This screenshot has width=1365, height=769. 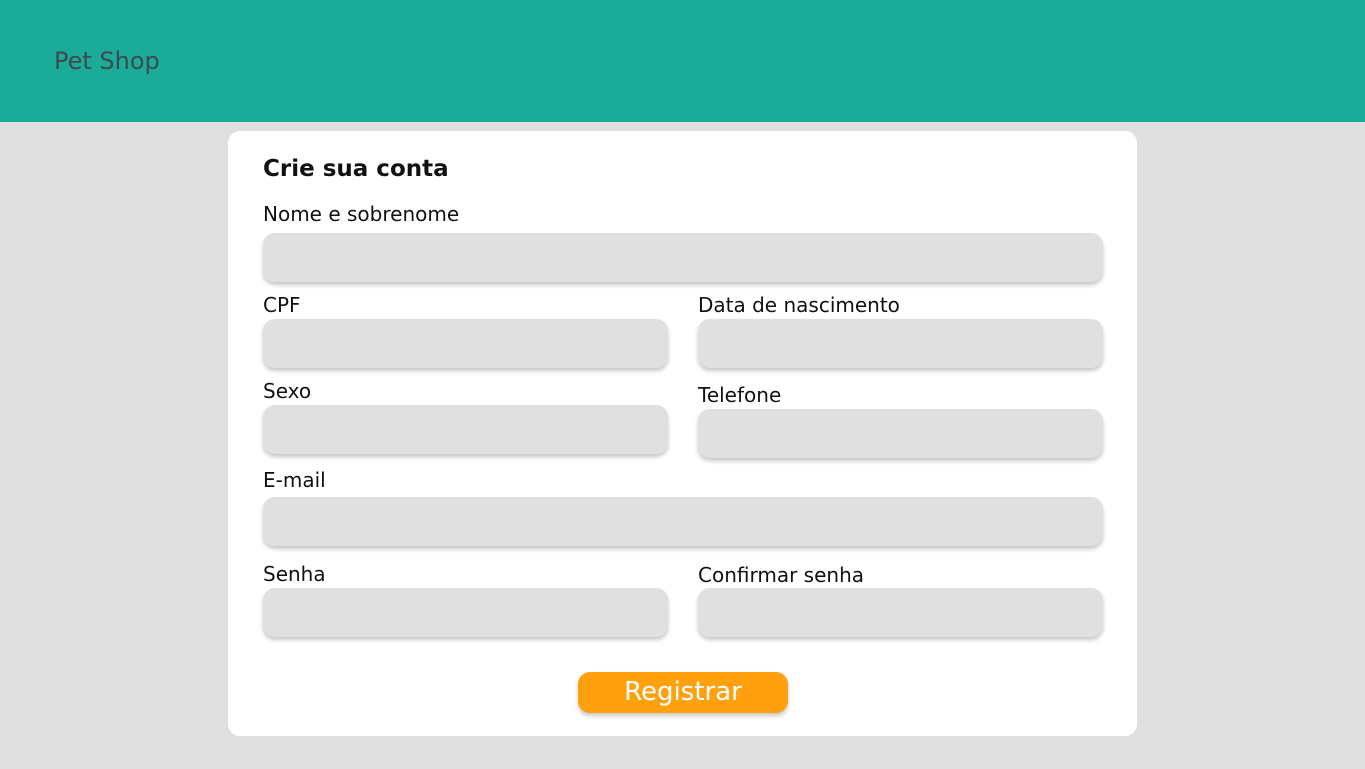 I want to click on password-label: Senha, so click(x=294, y=574).